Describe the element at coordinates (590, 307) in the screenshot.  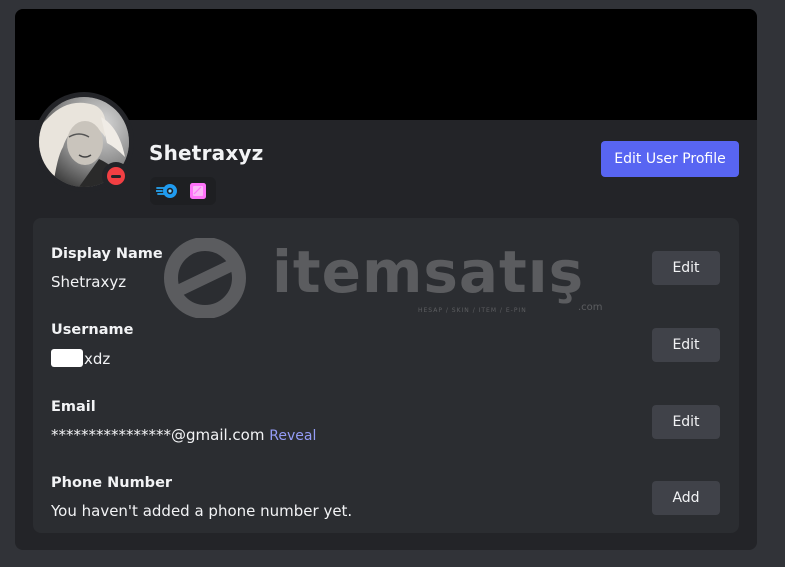
I see `watermark-domain: .com` at that location.